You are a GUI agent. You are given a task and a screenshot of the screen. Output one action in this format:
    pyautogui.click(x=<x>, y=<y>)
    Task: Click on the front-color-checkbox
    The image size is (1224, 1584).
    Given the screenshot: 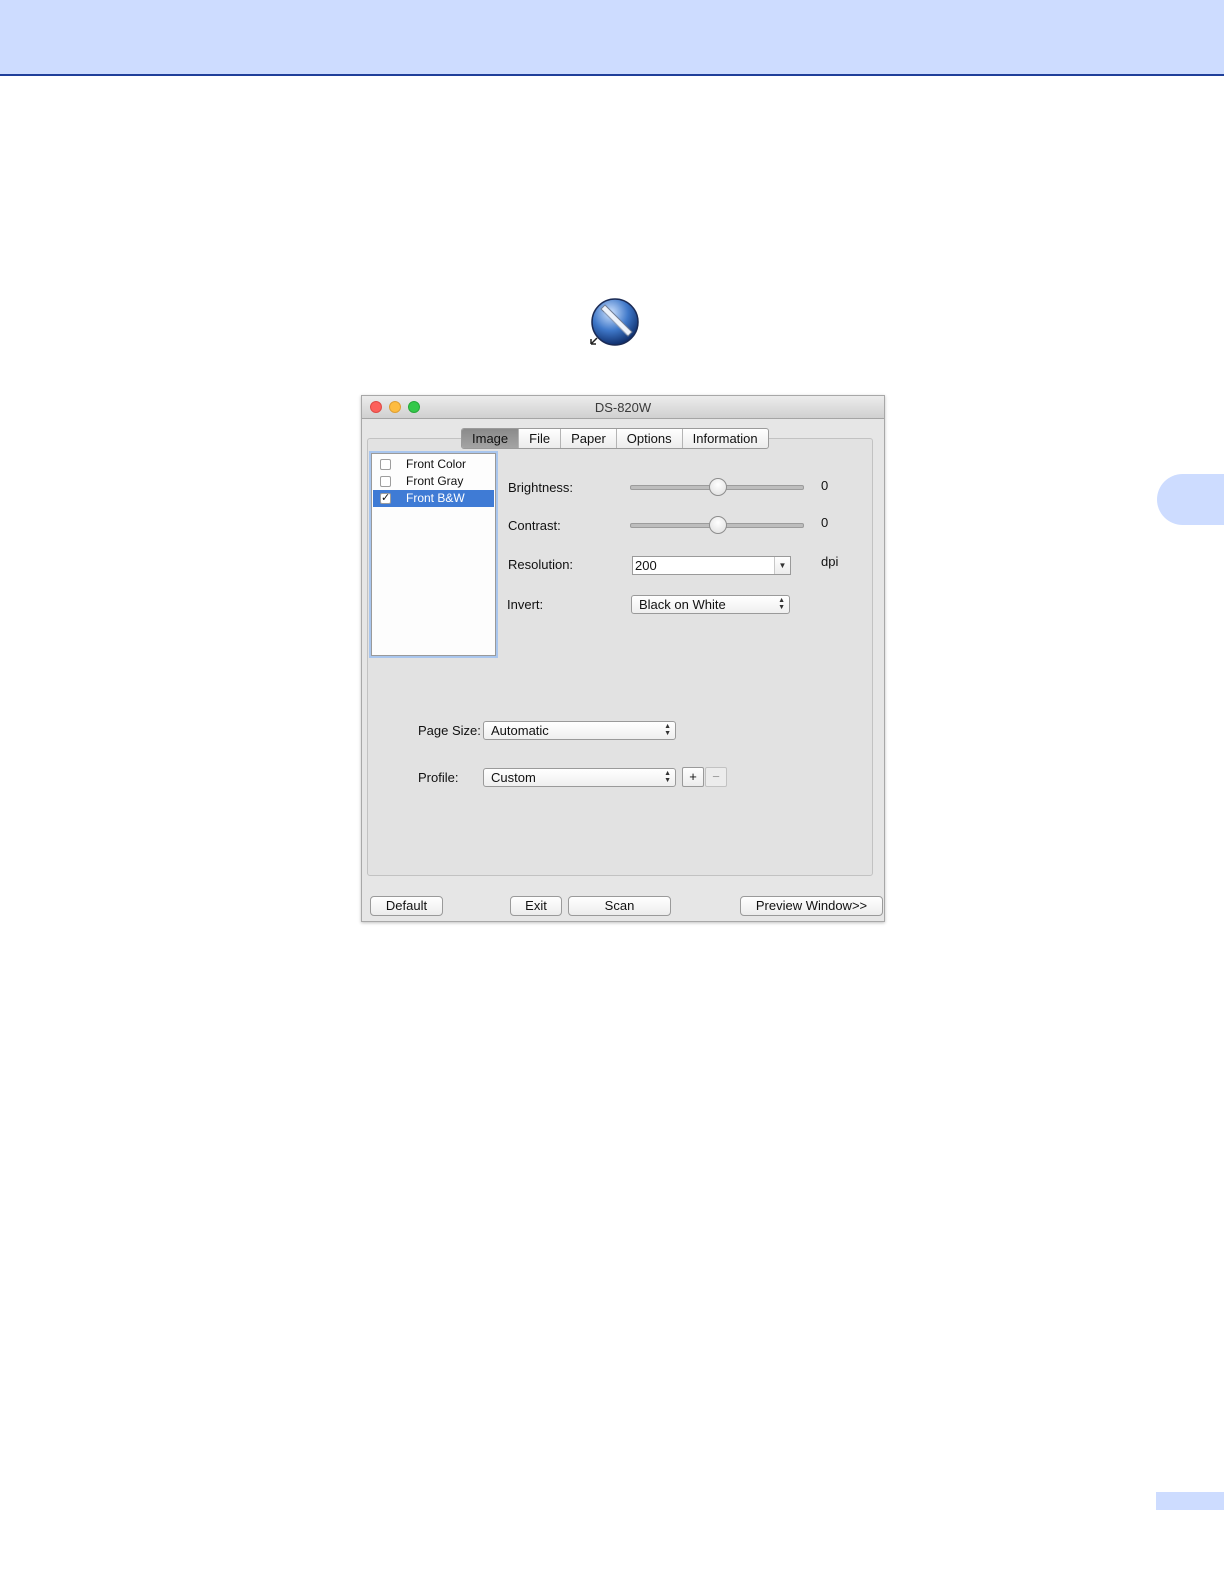 What is the action you would take?
    pyautogui.click(x=385, y=464)
    